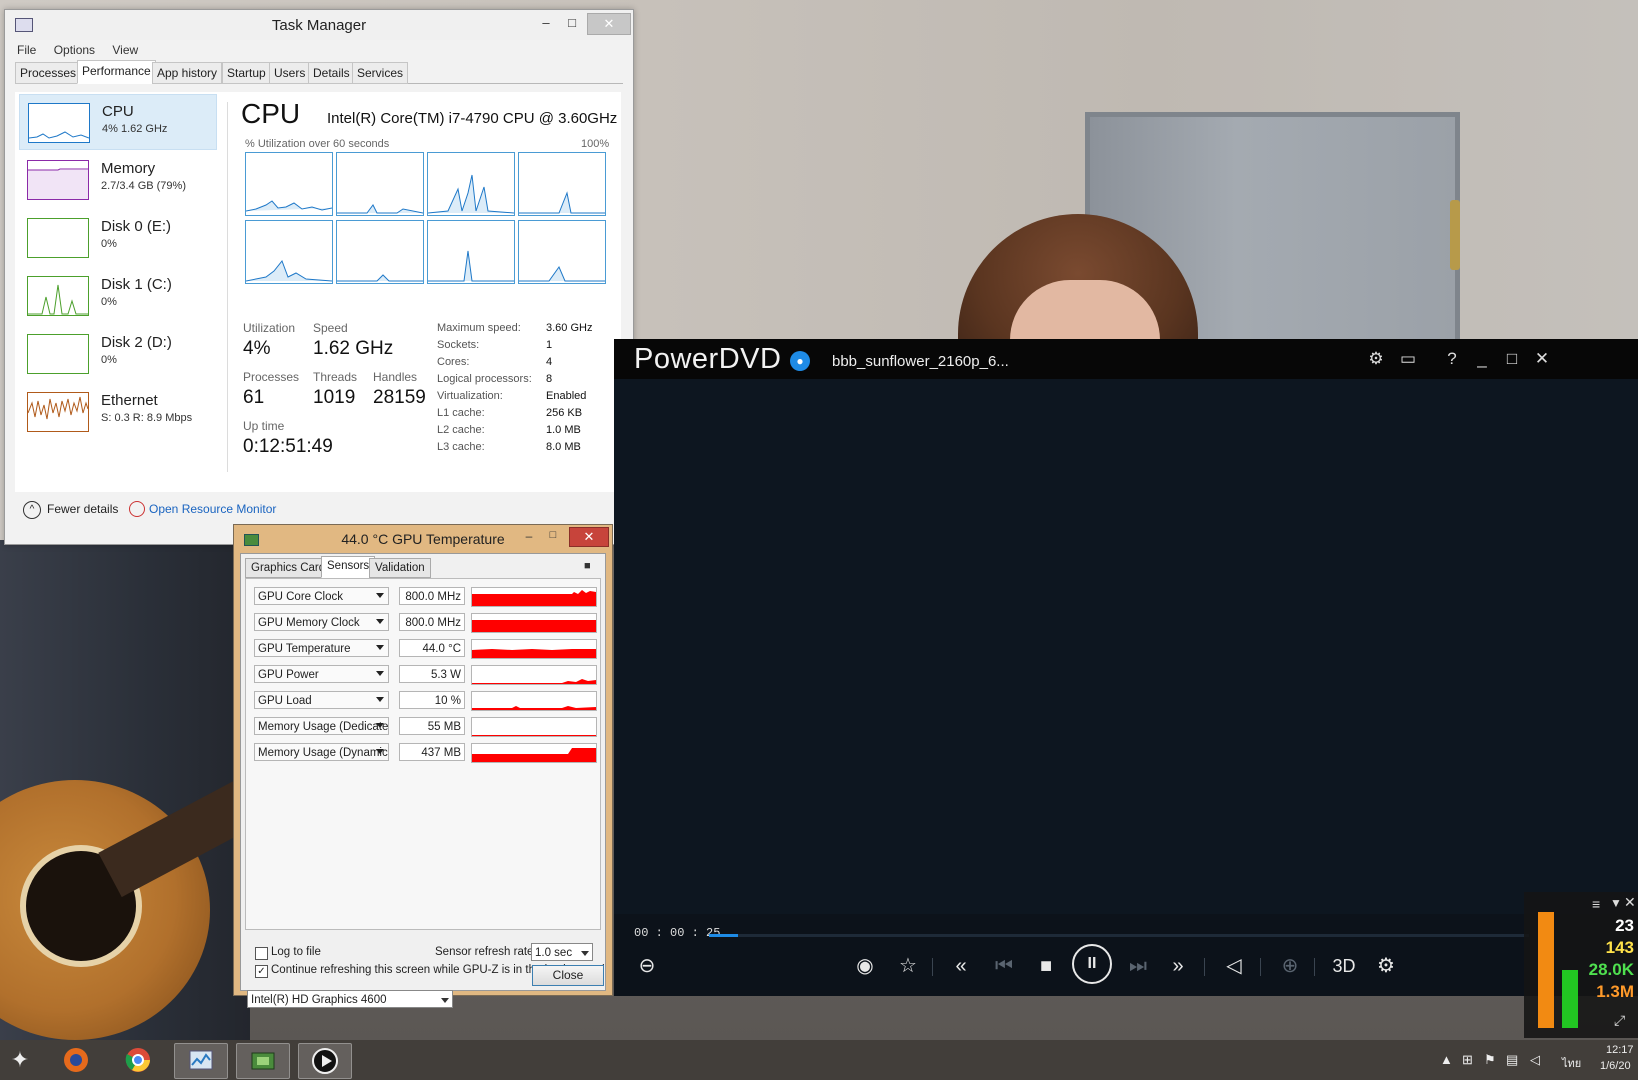 Image resolution: width=1638 pixels, height=1080 pixels. What do you see at coordinates (1344, 966) in the screenshot?
I see `3d-button: 3D` at bounding box center [1344, 966].